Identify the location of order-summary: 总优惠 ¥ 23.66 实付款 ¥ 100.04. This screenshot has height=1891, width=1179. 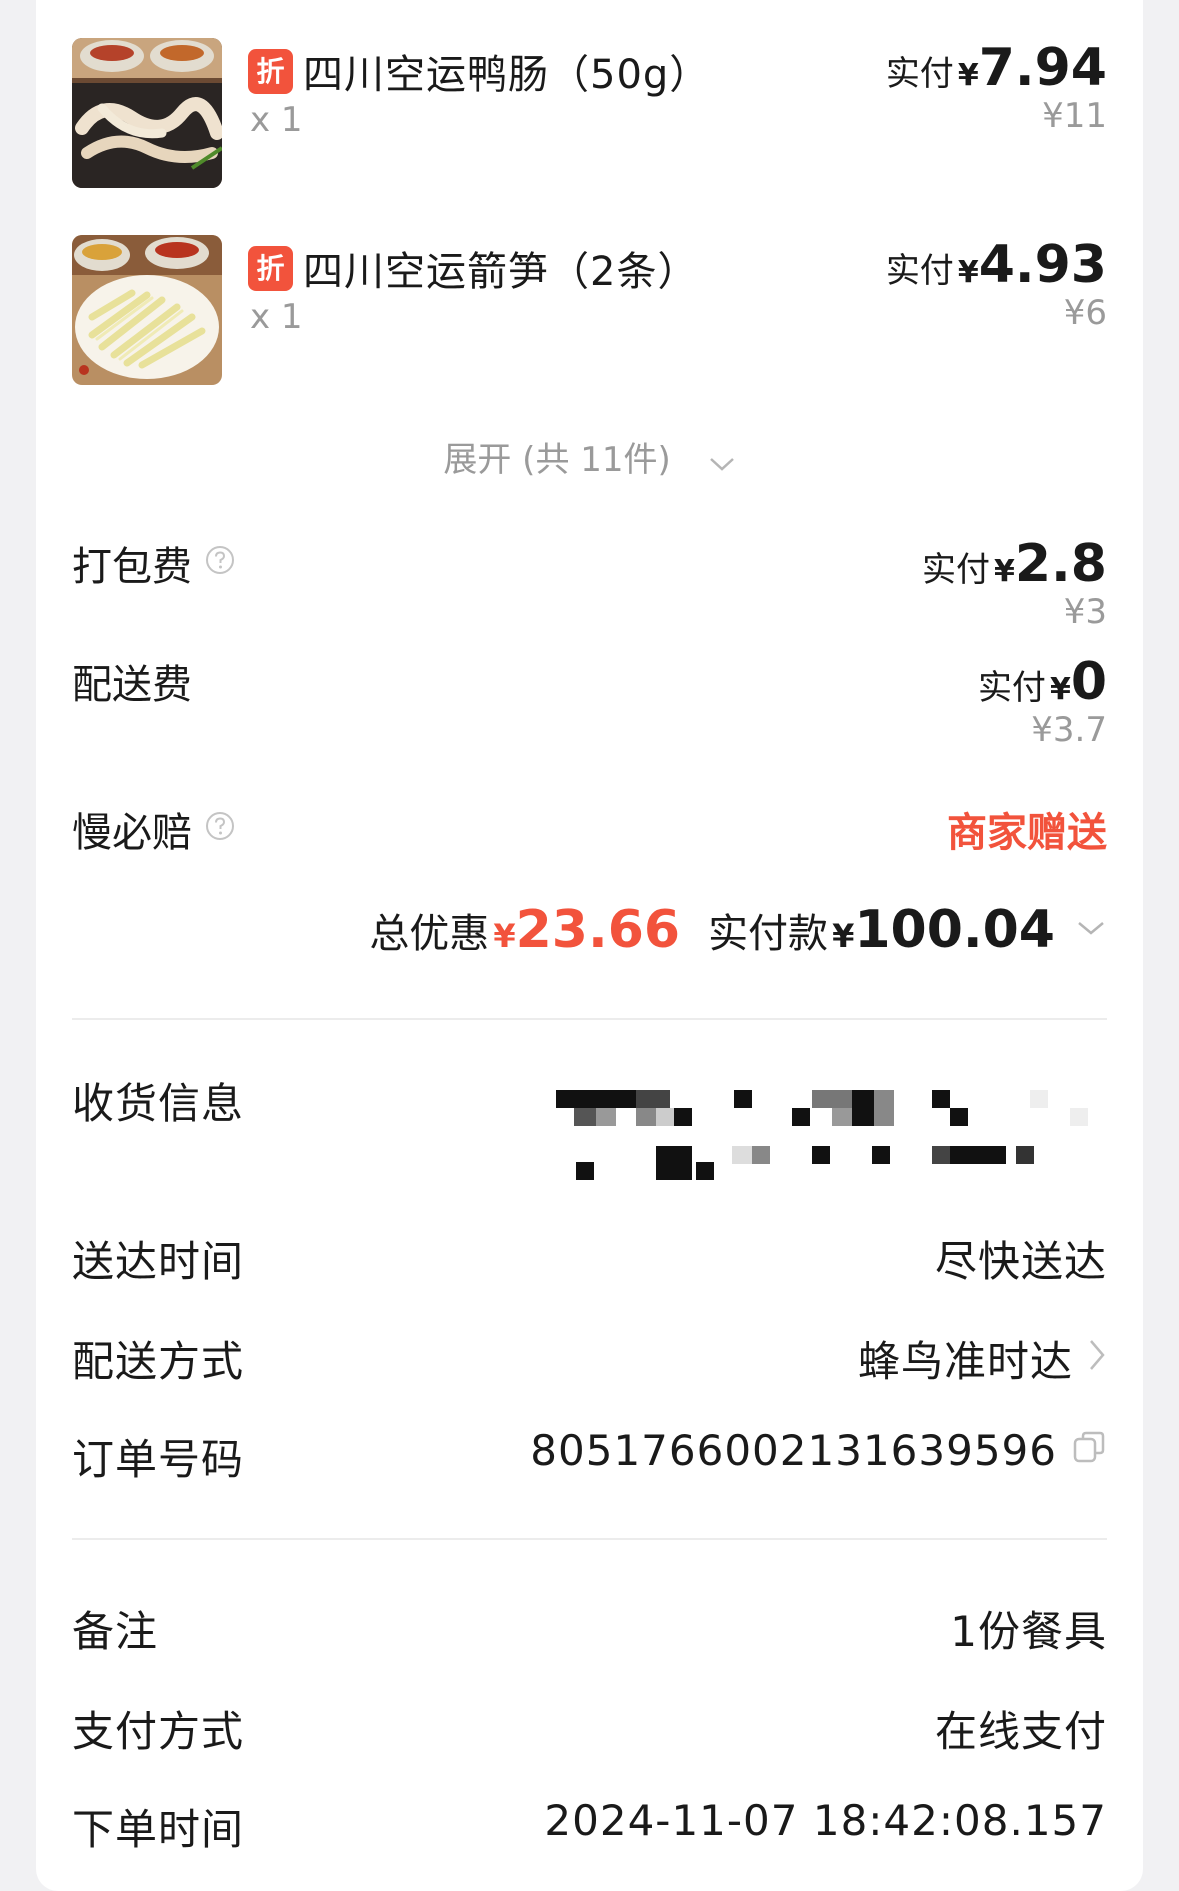
(738, 930).